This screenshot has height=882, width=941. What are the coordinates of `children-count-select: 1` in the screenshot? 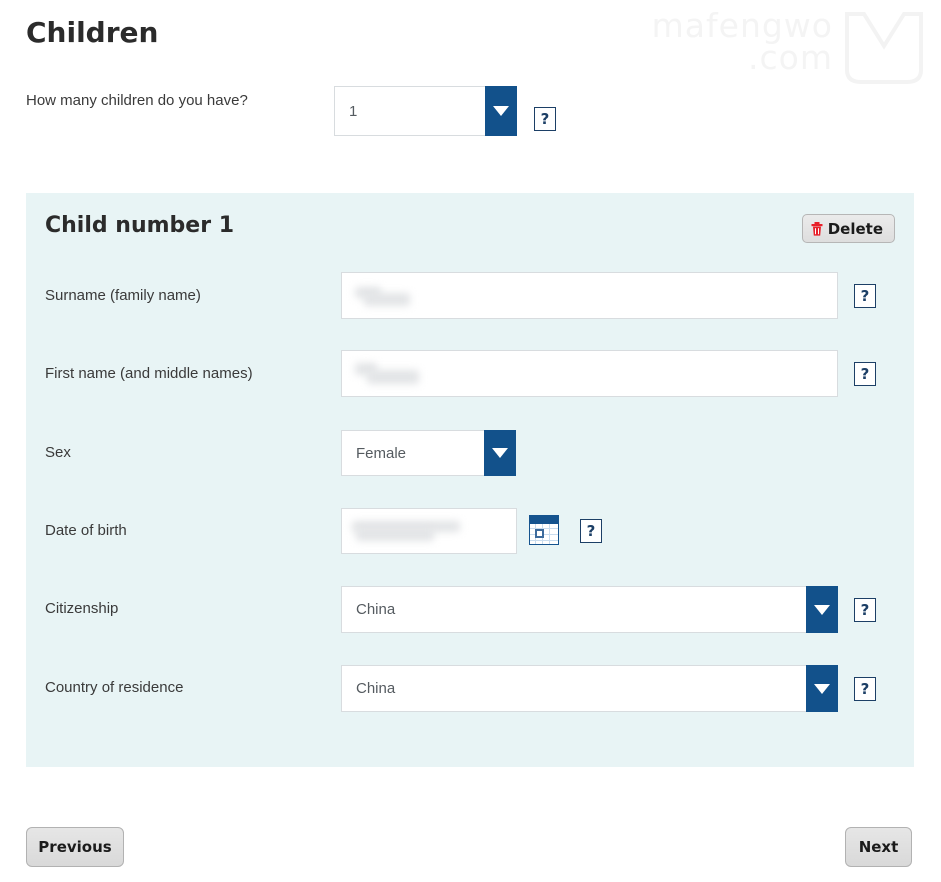 It's located at (425, 111).